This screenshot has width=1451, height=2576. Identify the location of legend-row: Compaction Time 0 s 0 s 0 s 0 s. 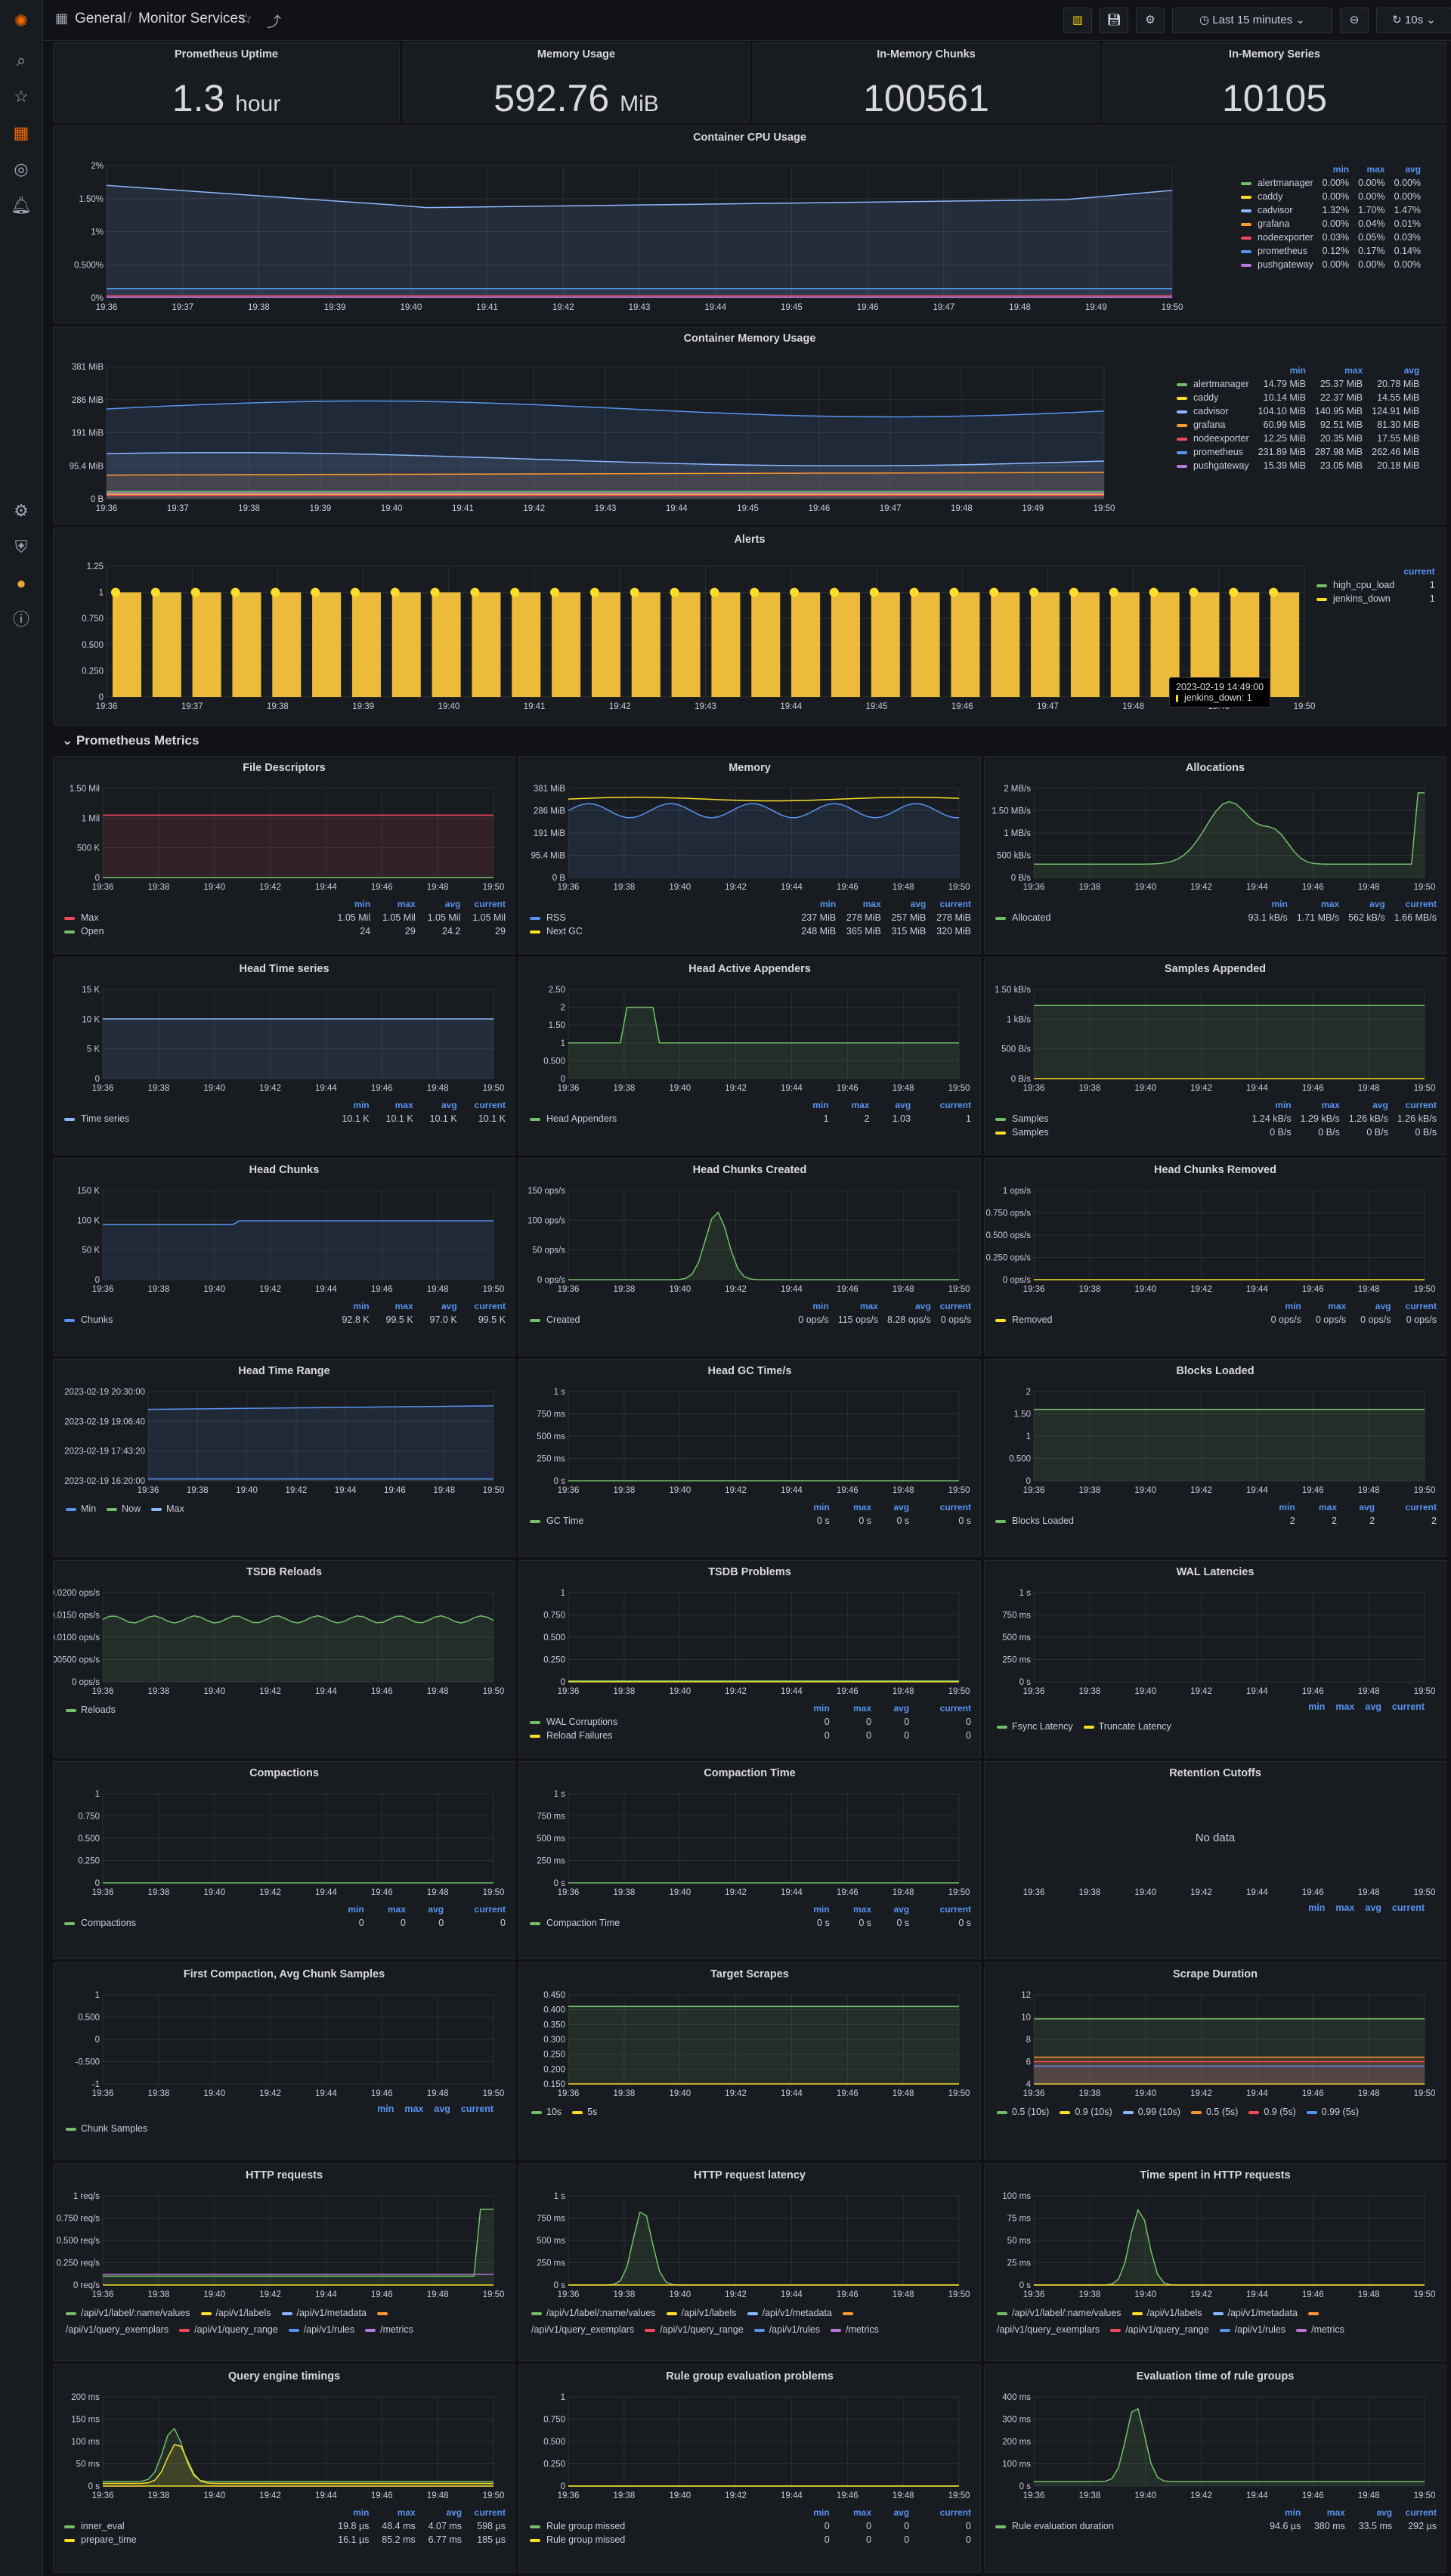
(750, 1923).